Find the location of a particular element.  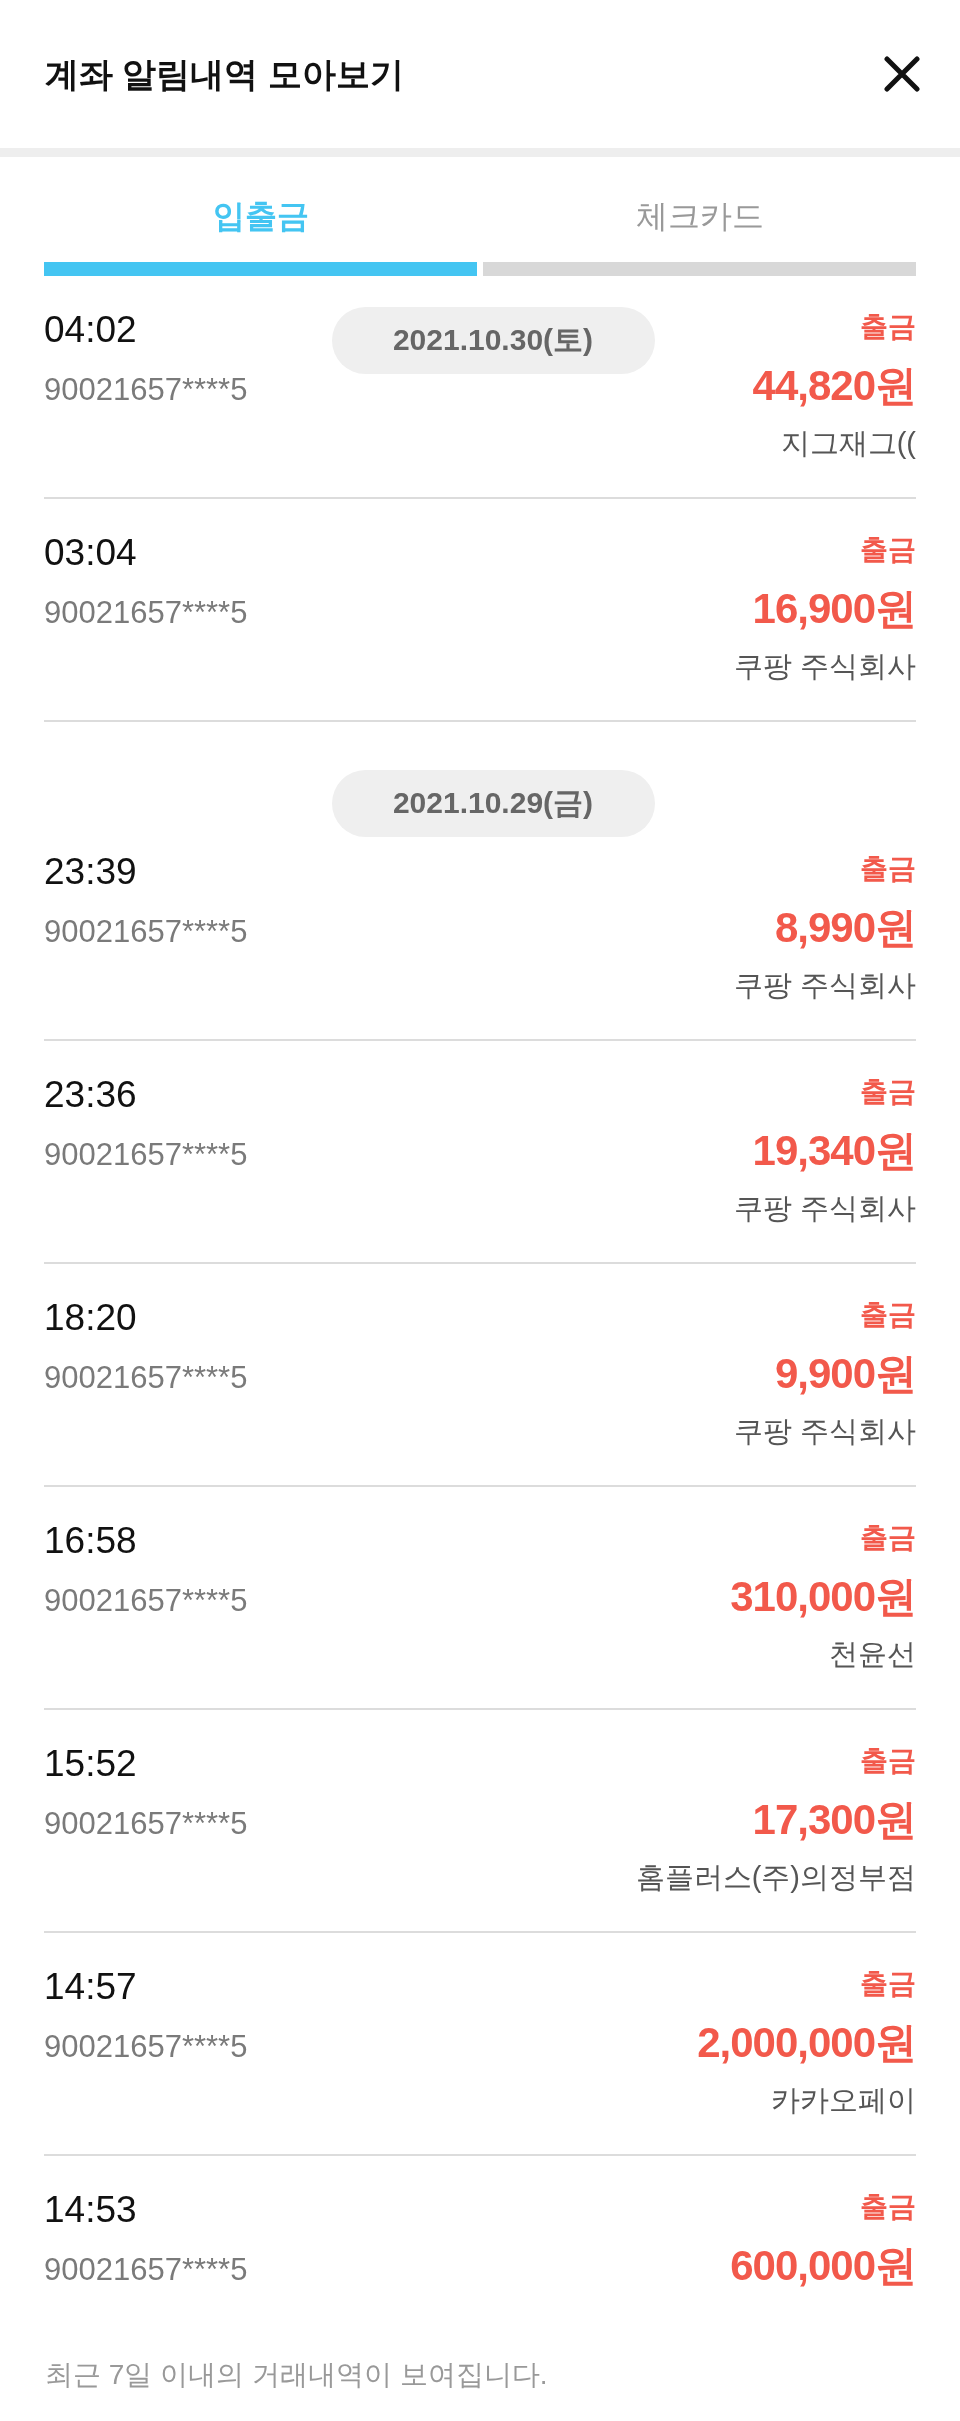

transaction-time: 03:04 is located at coordinates (90, 553).